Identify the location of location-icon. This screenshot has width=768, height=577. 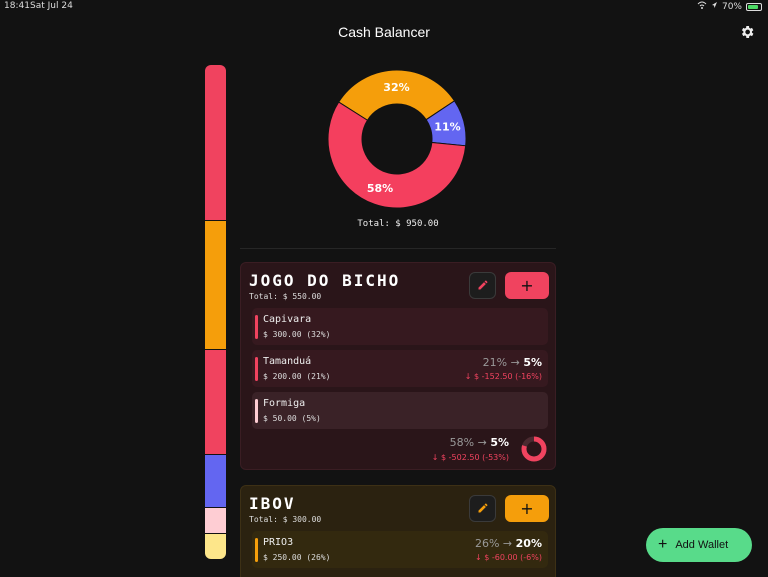
(714, 6).